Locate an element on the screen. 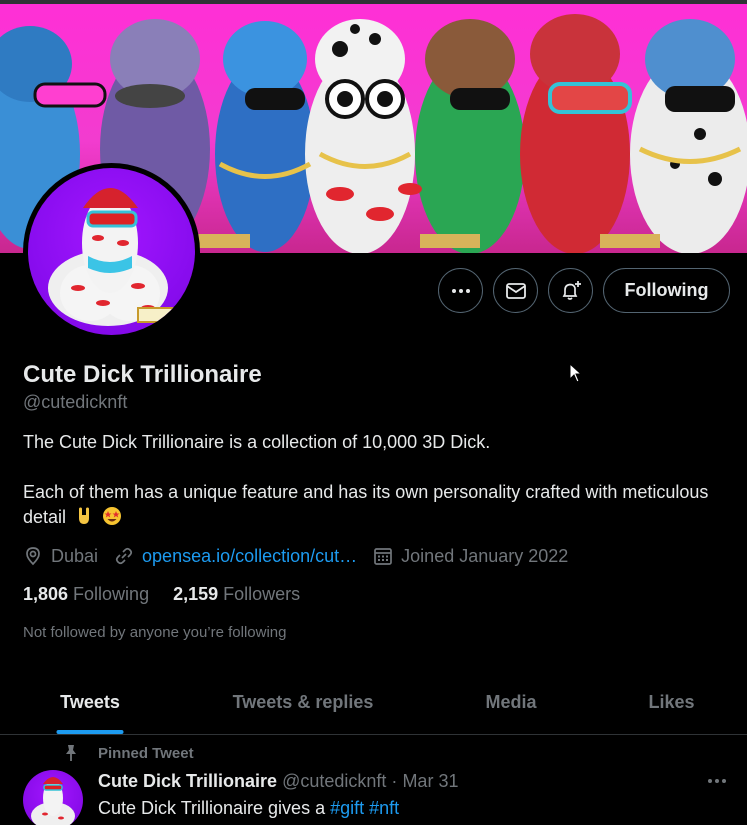 The height and width of the screenshot is (825, 747). tweet-author-name: Cute Dick Trillionaire is located at coordinates (187, 781).